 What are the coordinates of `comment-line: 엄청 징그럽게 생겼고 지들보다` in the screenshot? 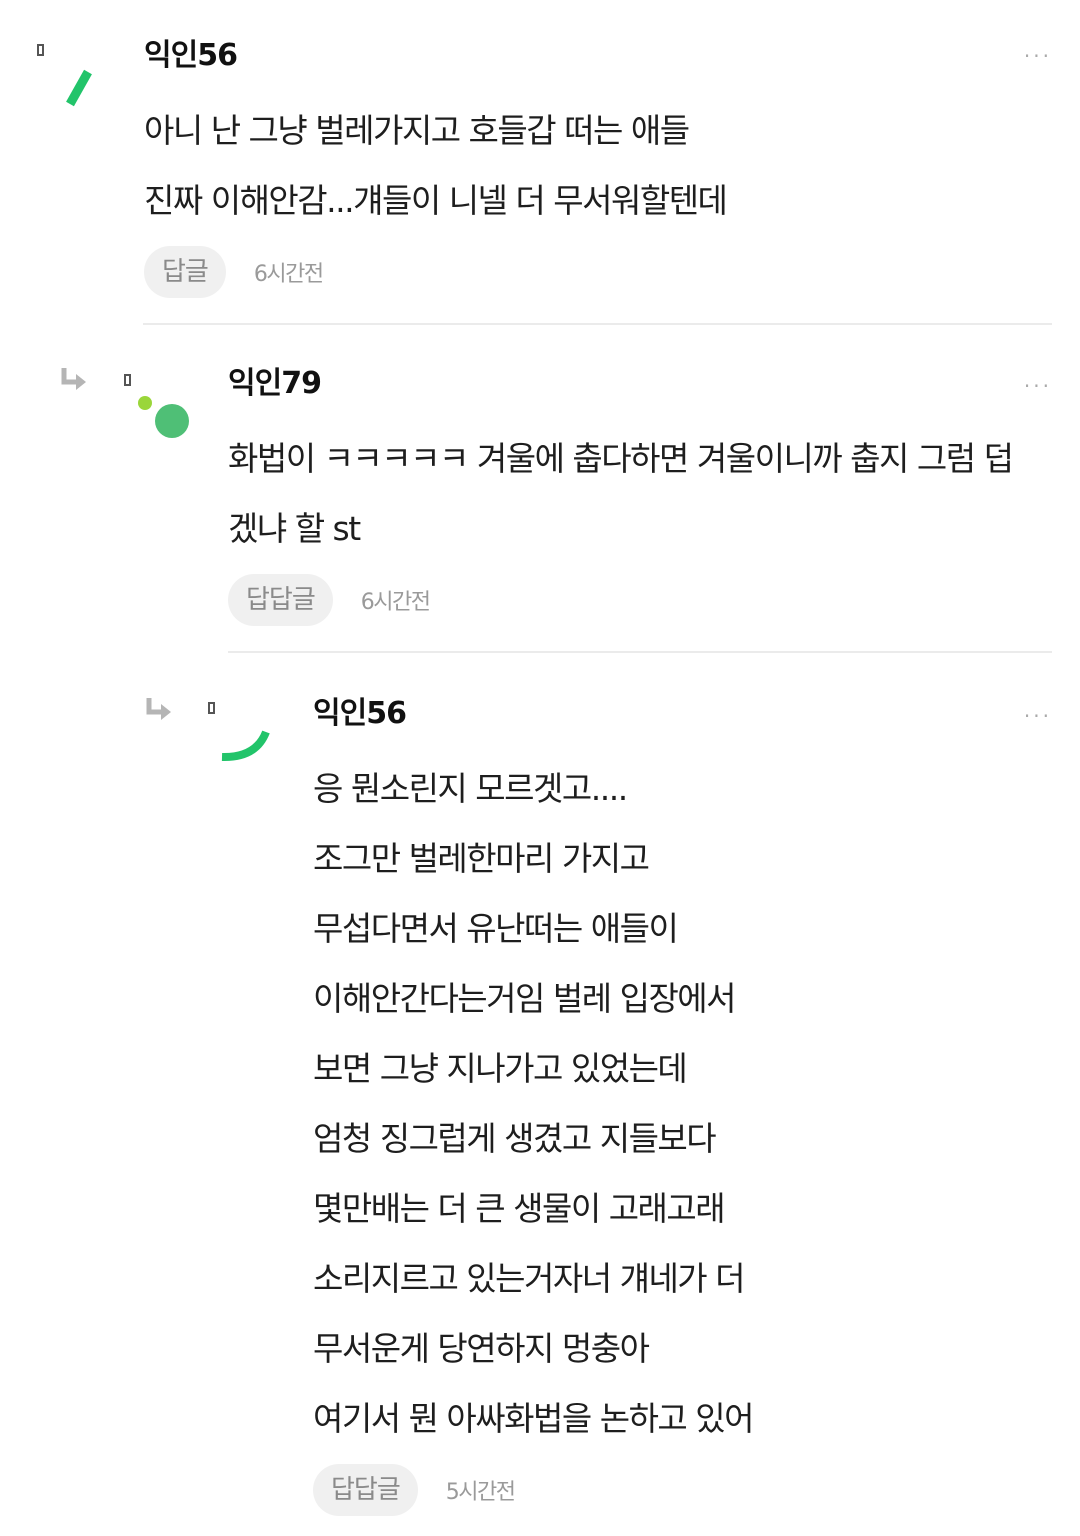 It's located at (515, 1138).